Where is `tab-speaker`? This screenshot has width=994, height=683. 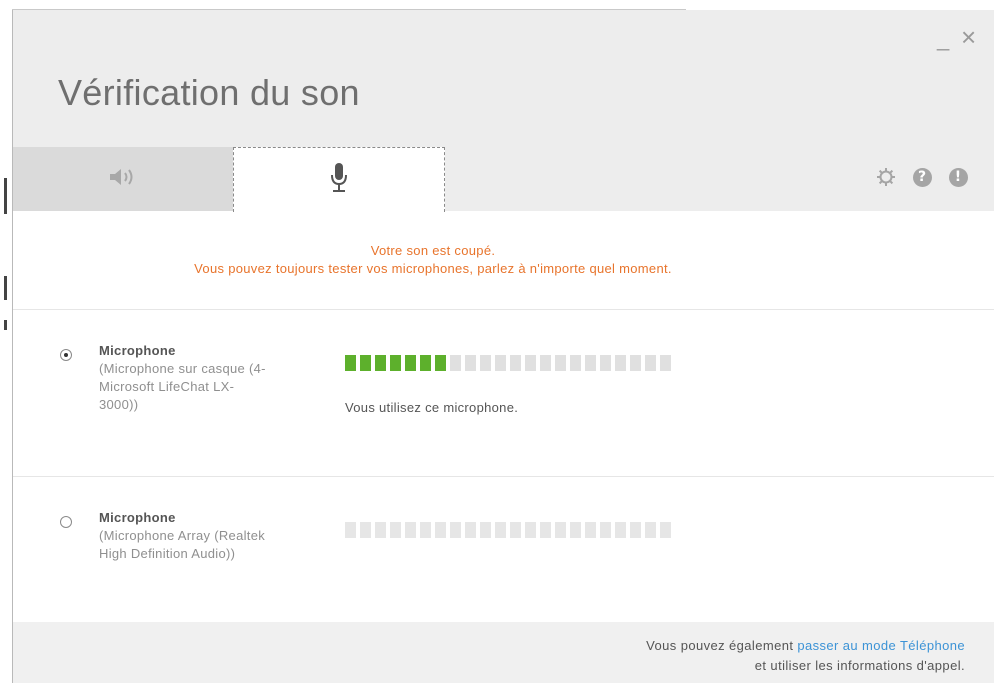
tab-speaker is located at coordinates (123, 179).